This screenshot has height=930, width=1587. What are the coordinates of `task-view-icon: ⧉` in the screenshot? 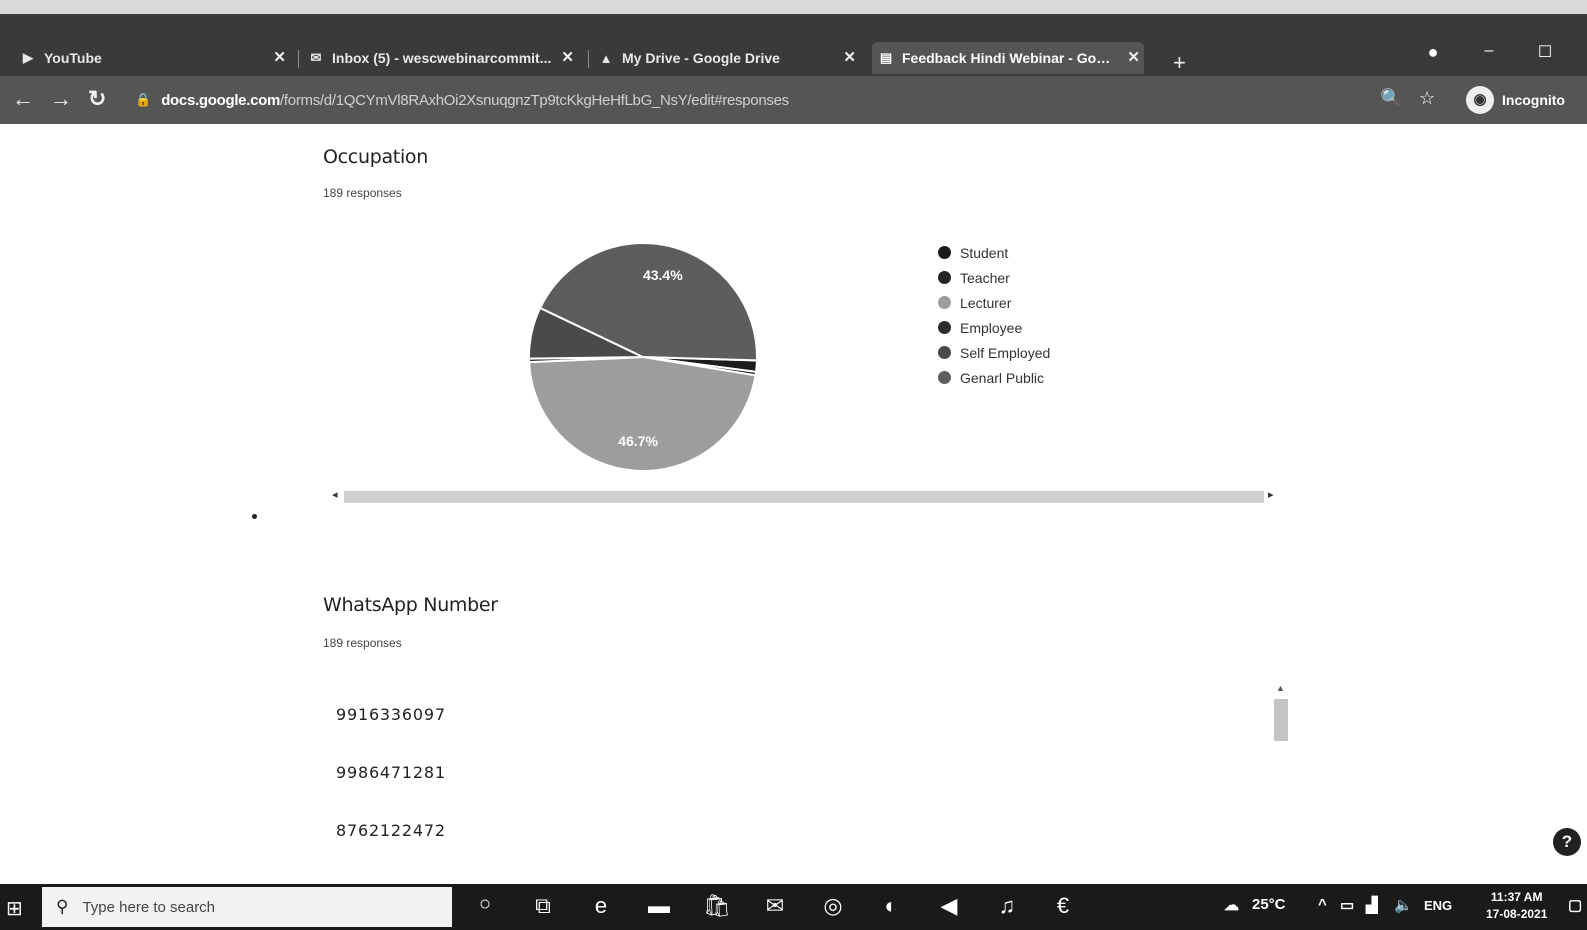 It's located at (543, 908).